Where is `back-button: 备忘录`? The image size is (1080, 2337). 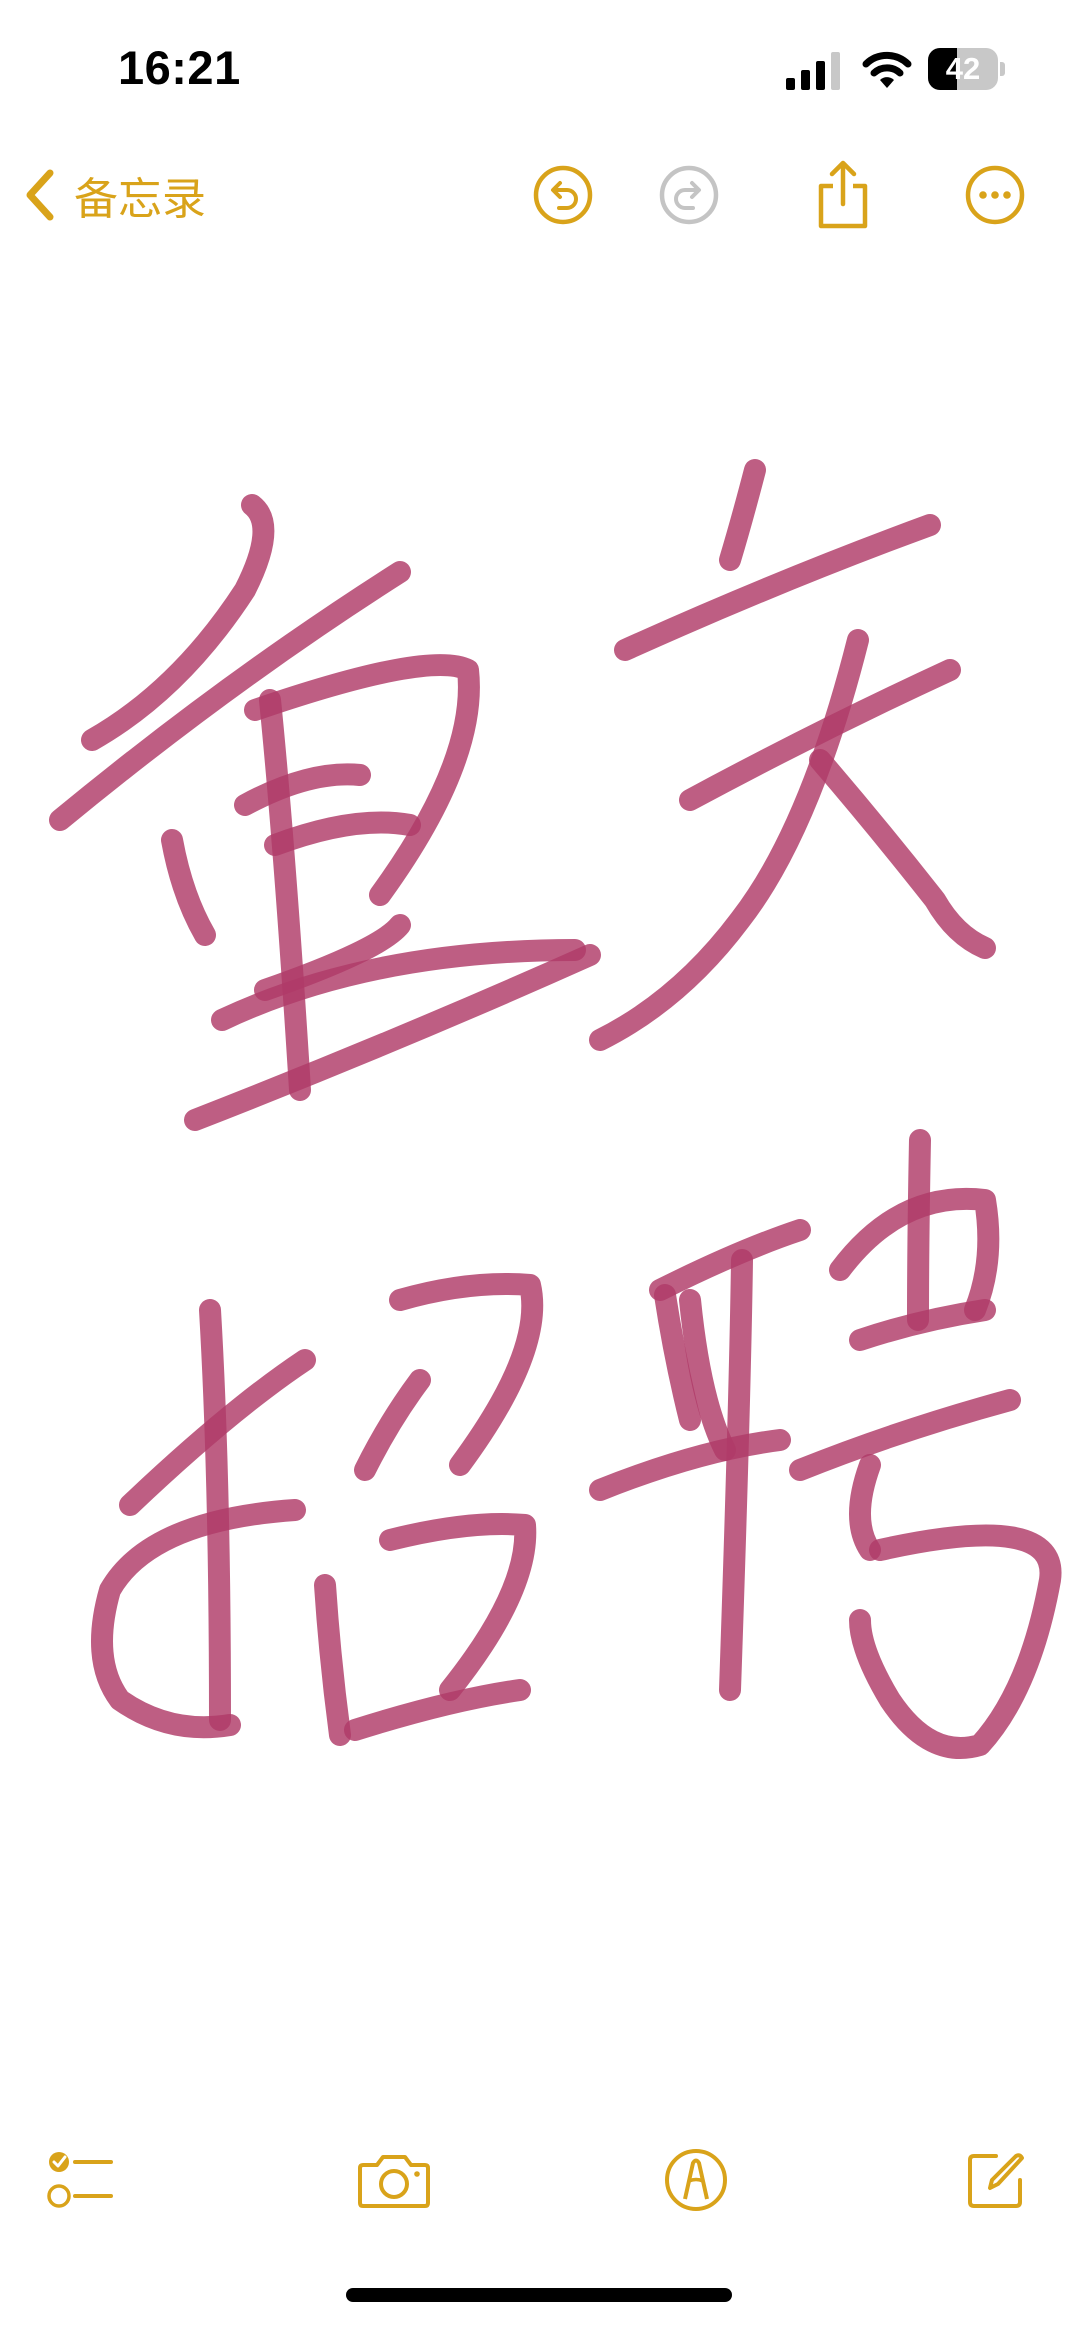 back-button: 备忘录 is located at coordinates (113, 195).